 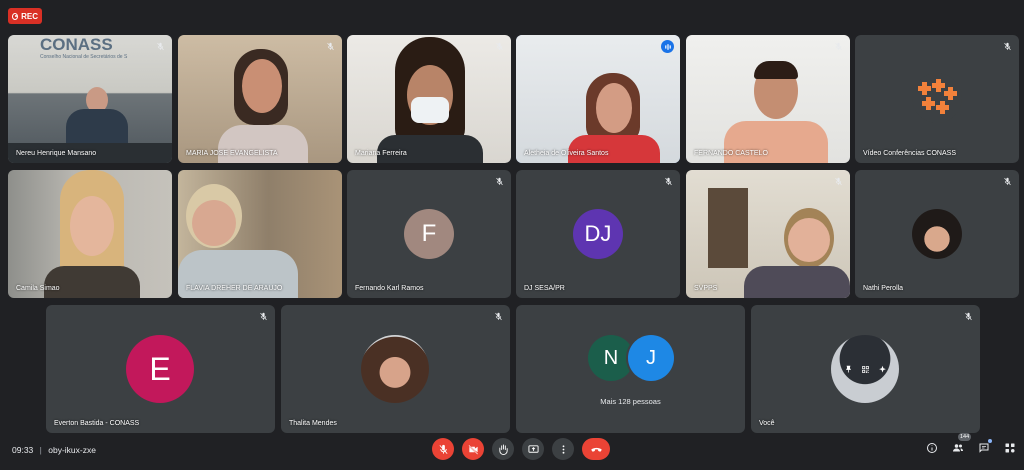 I want to click on participant-tile: Mariana Ferreira, so click(x=429, y=99).